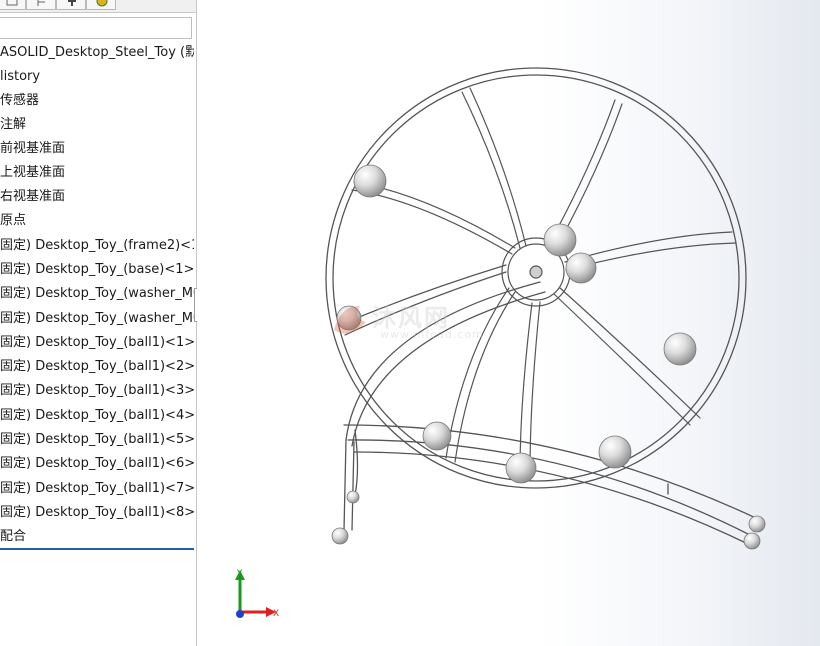 Image resolution: width=820 pixels, height=646 pixels. What do you see at coordinates (13, 536) in the screenshot?
I see `tree-item-label: 配合` at bounding box center [13, 536].